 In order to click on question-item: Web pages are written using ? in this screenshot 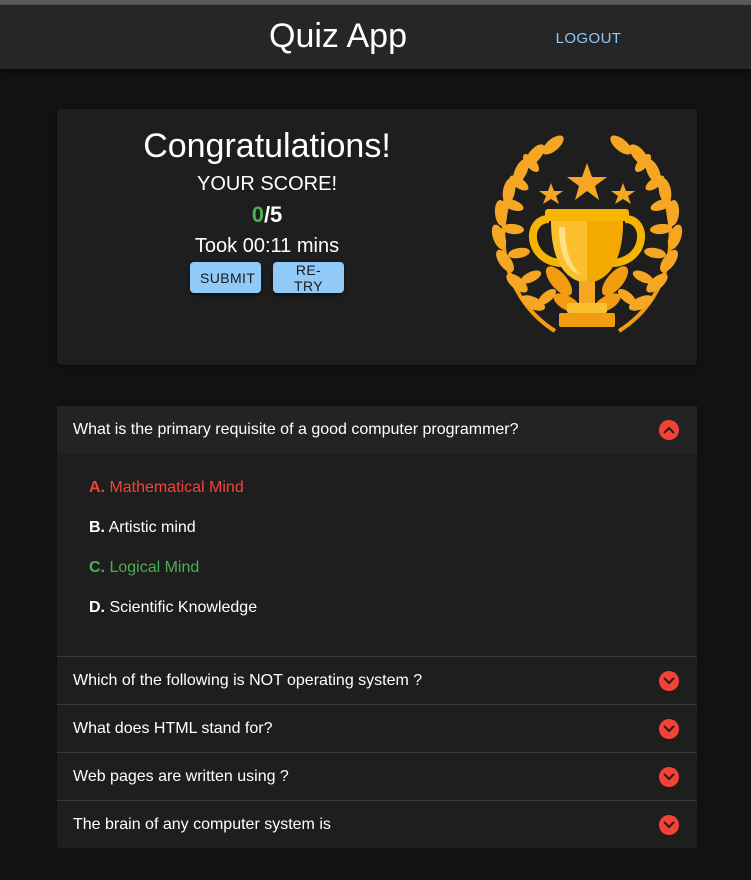, I will do `click(377, 777)`.